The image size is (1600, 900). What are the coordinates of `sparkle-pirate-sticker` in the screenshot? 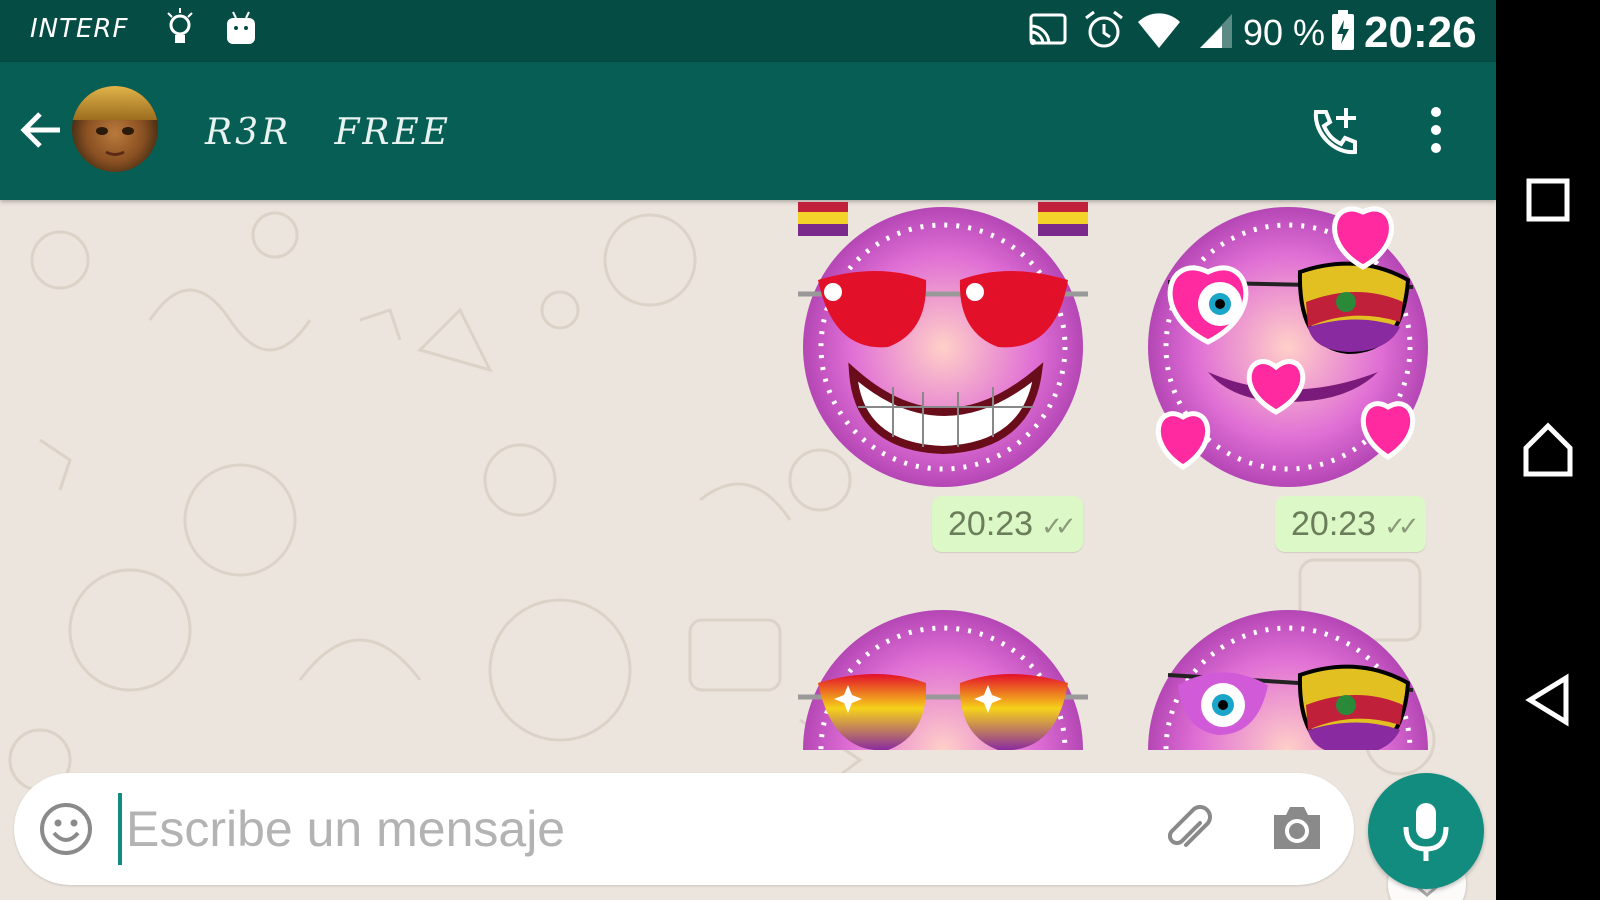 It's located at (1288, 680).